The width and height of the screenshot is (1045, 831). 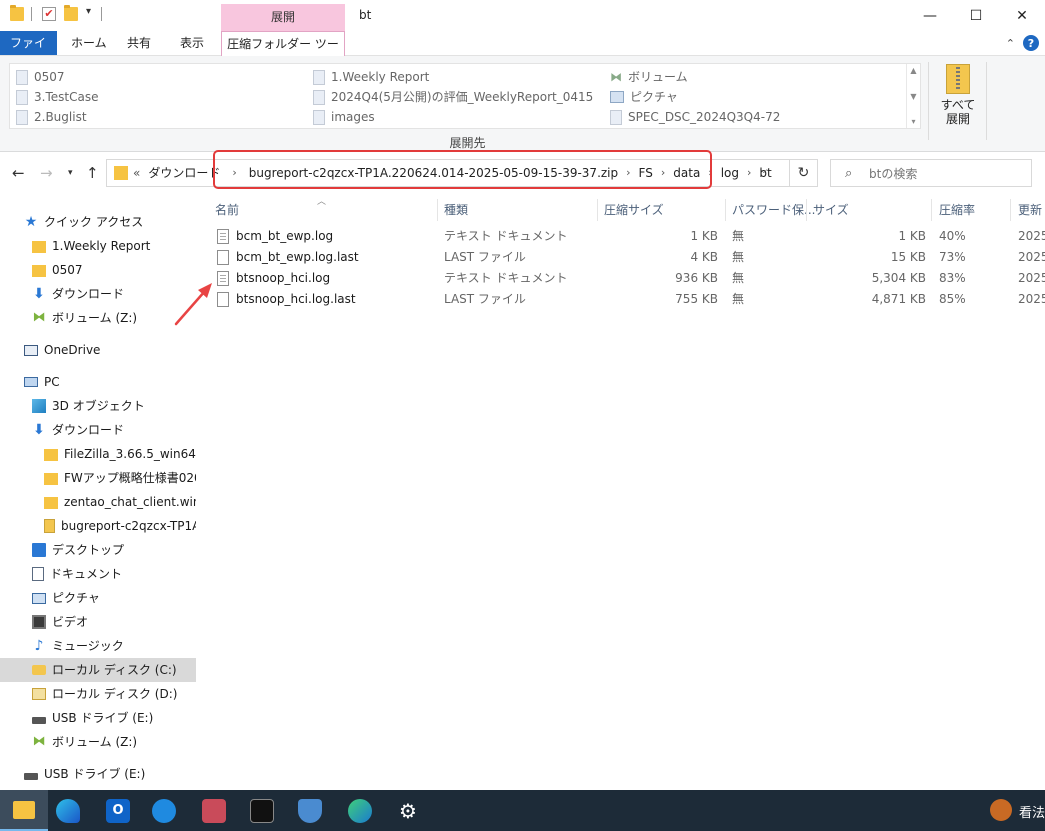 What do you see at coordinates (223, 278) in the screenshot?
I see `text-document-icon` at bounding box center [223, 278].